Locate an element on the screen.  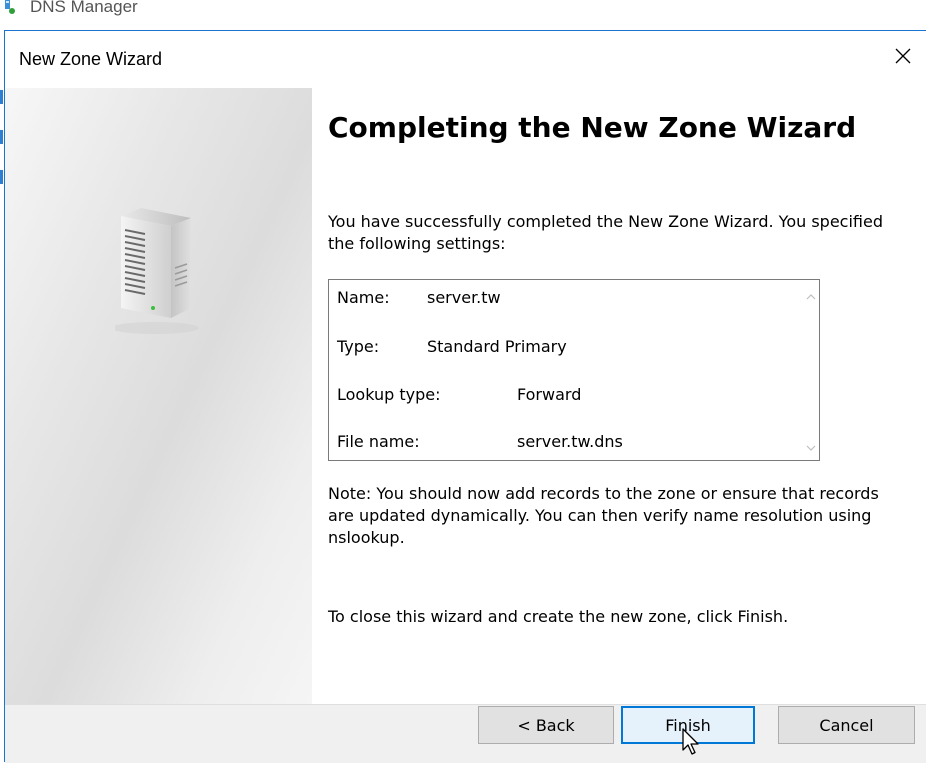
close-icon is located at coordinates (903, 58).